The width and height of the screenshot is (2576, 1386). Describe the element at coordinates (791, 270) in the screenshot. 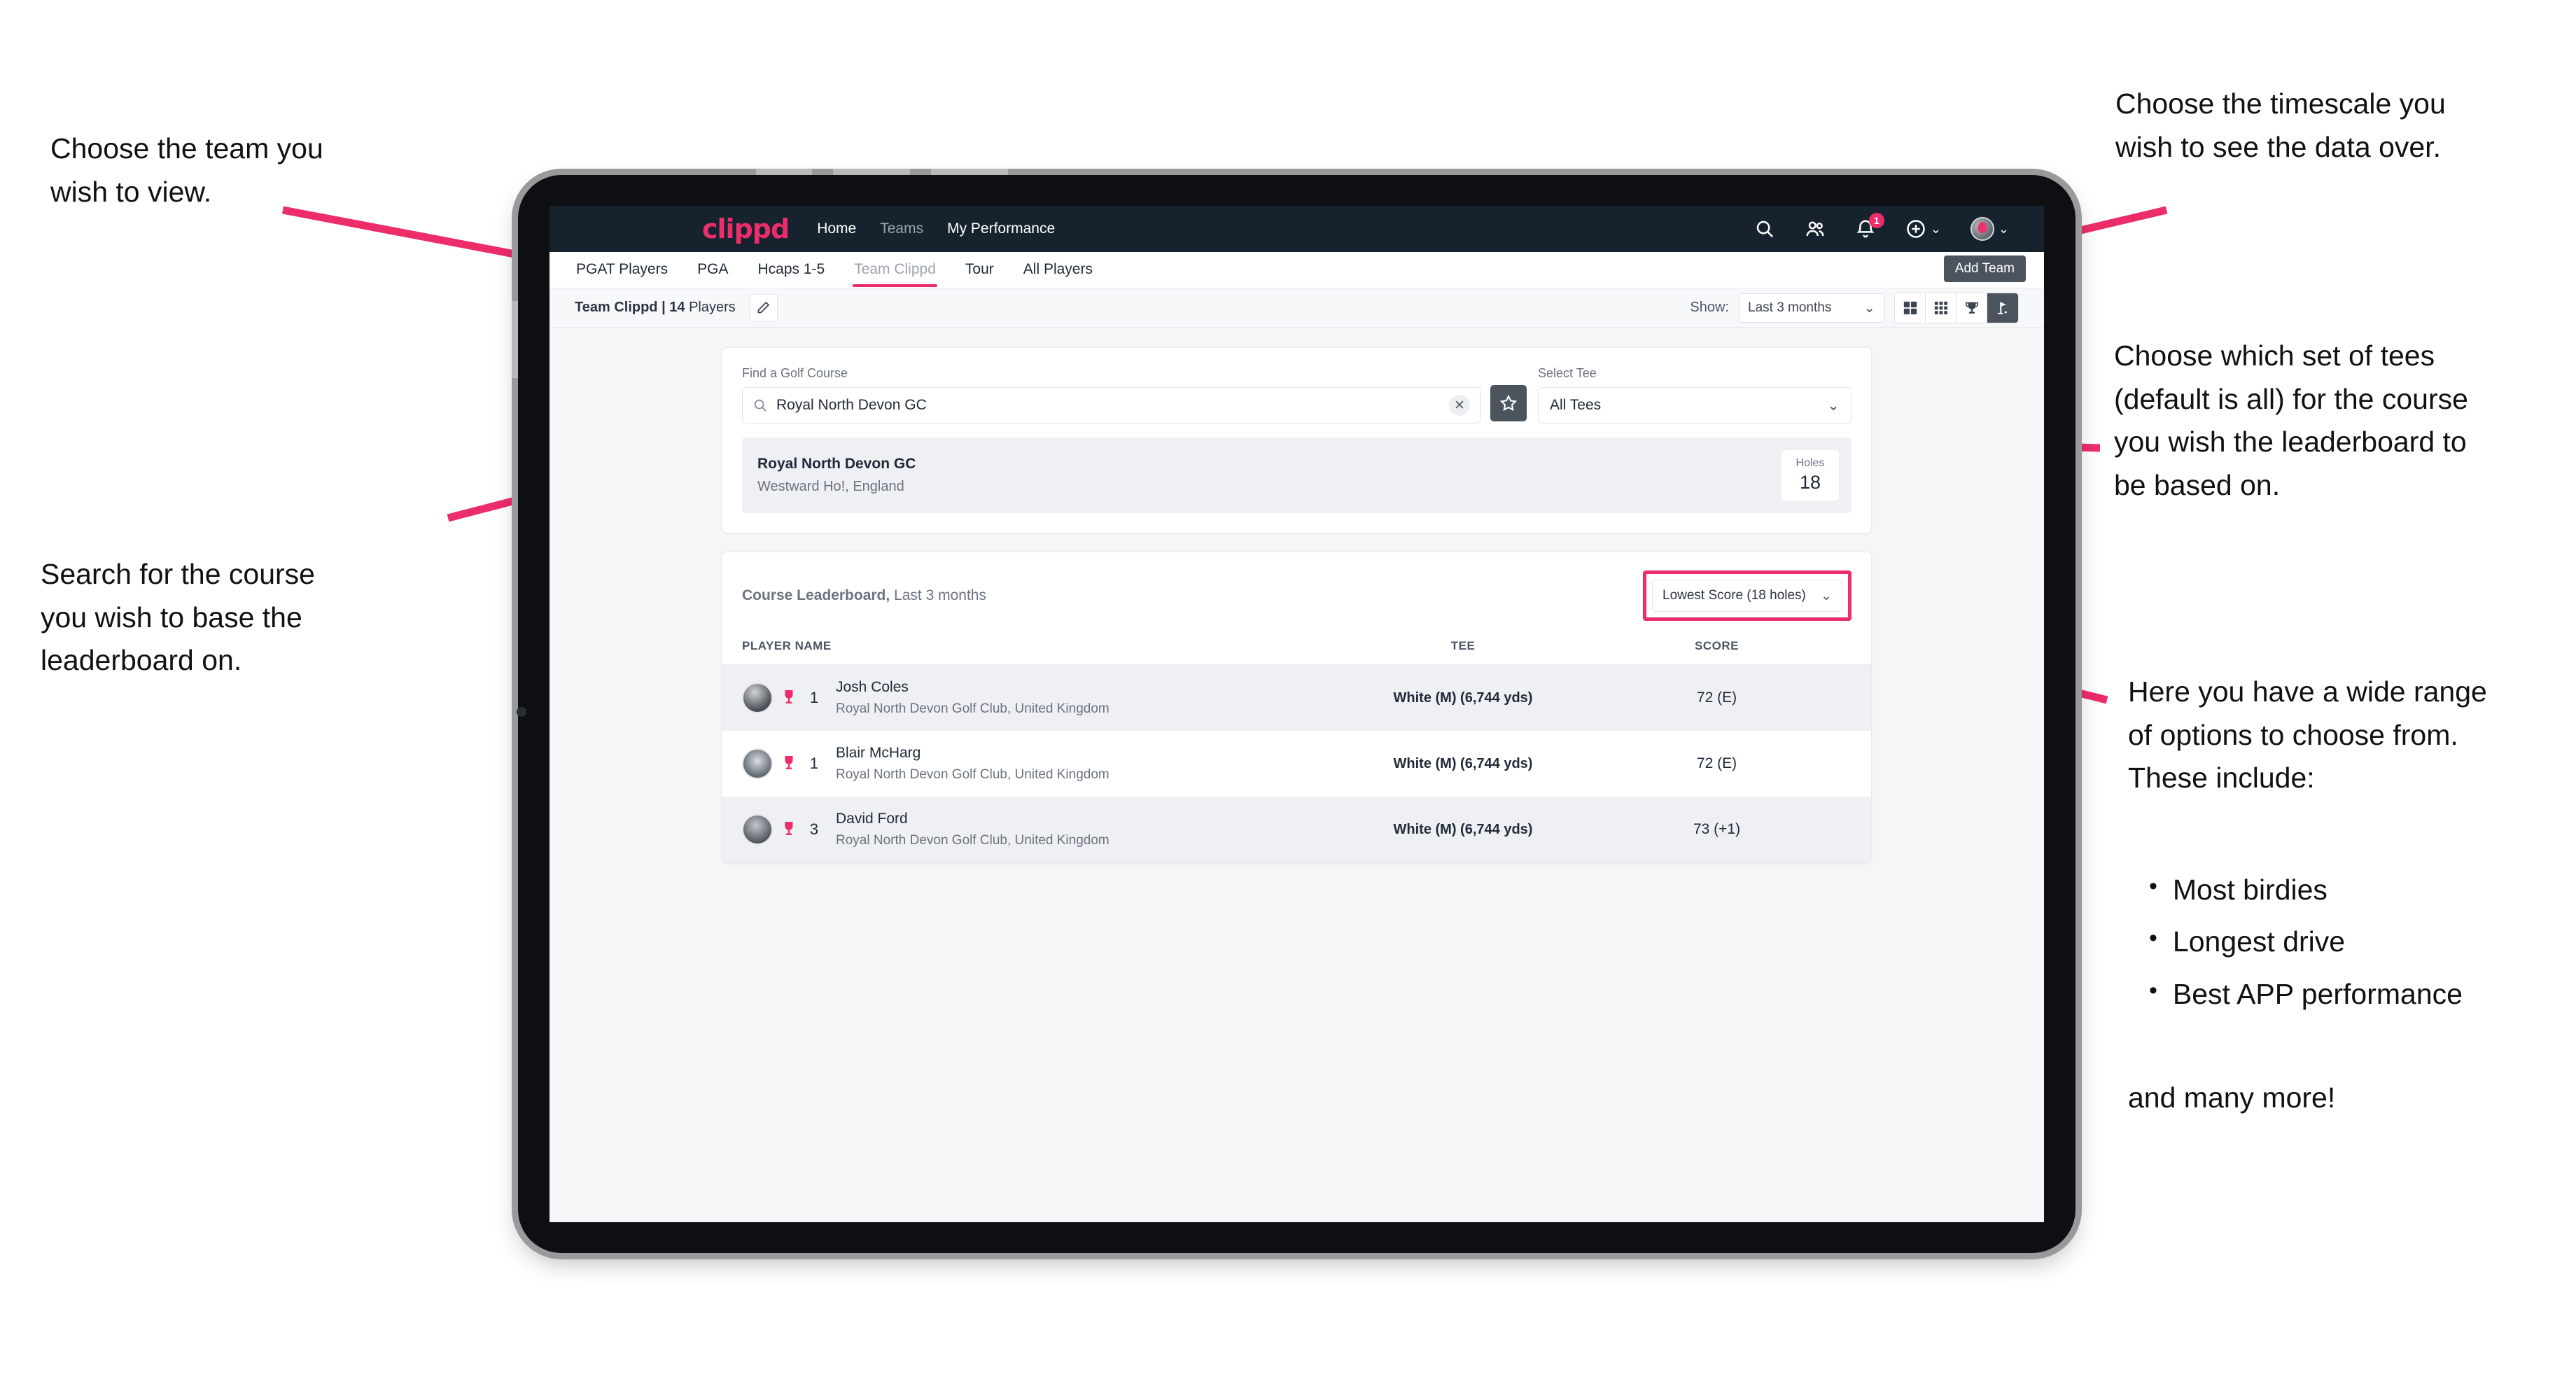

I see `tab-hcaps-1-5: Hcaps 1-5` at that location.